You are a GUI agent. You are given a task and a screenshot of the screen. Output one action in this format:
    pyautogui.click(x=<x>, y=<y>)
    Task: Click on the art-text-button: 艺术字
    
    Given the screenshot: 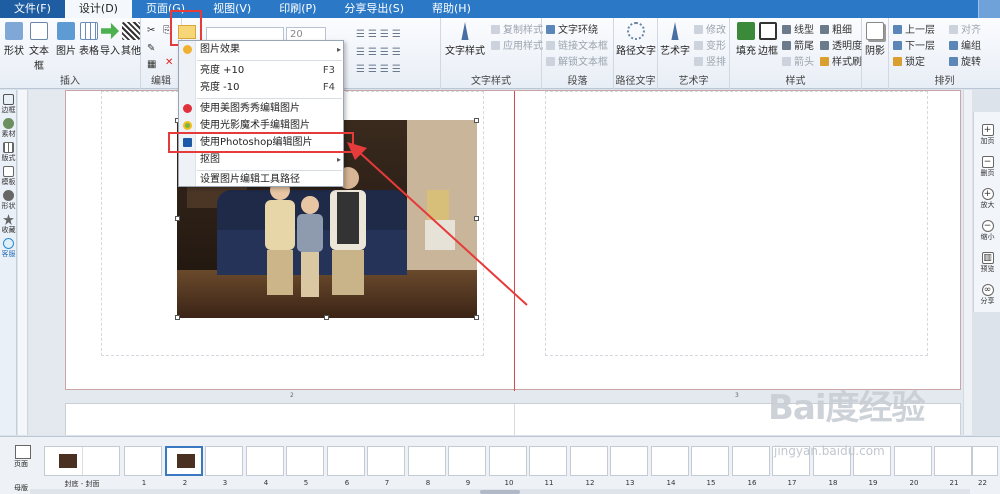 What is the action you would take?
    pyautogui.click(x=675, y=39)
    